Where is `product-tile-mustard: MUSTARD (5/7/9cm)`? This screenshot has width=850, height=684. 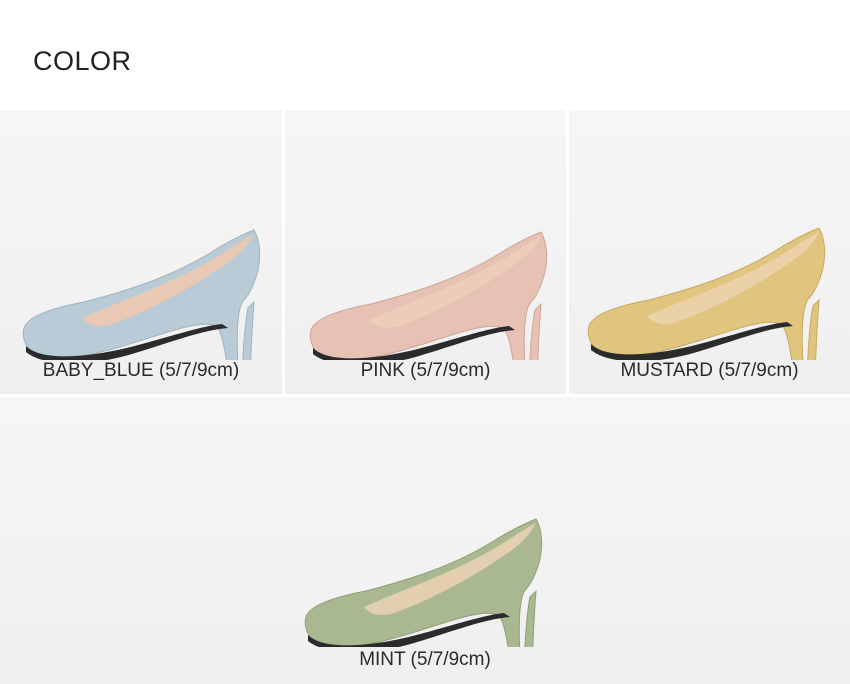 product-tile-mustard: MUSTARD (5/7/9cm) is located at coordinates (709, 252).